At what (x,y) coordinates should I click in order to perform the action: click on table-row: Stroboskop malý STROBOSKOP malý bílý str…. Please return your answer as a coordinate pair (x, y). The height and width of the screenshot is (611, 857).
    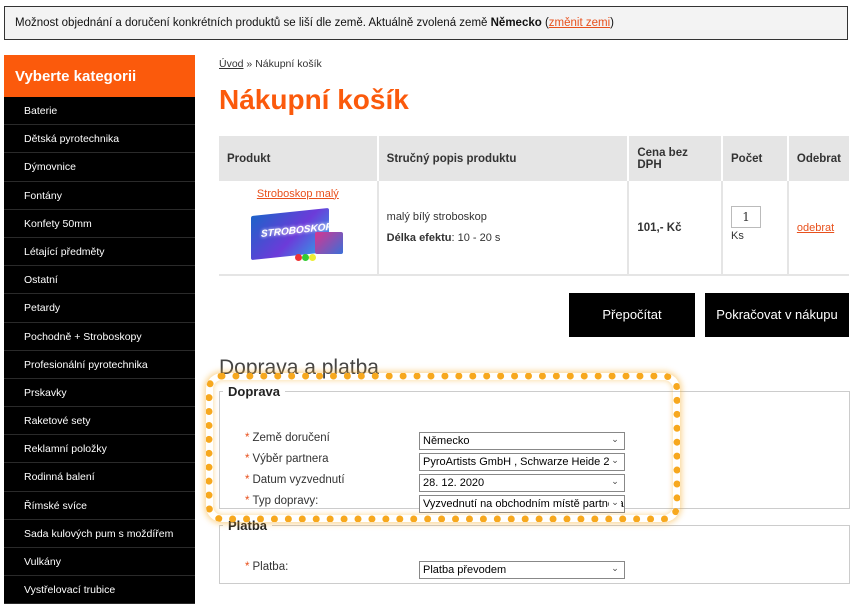
    Looking at the image, I should click on (534, 228).